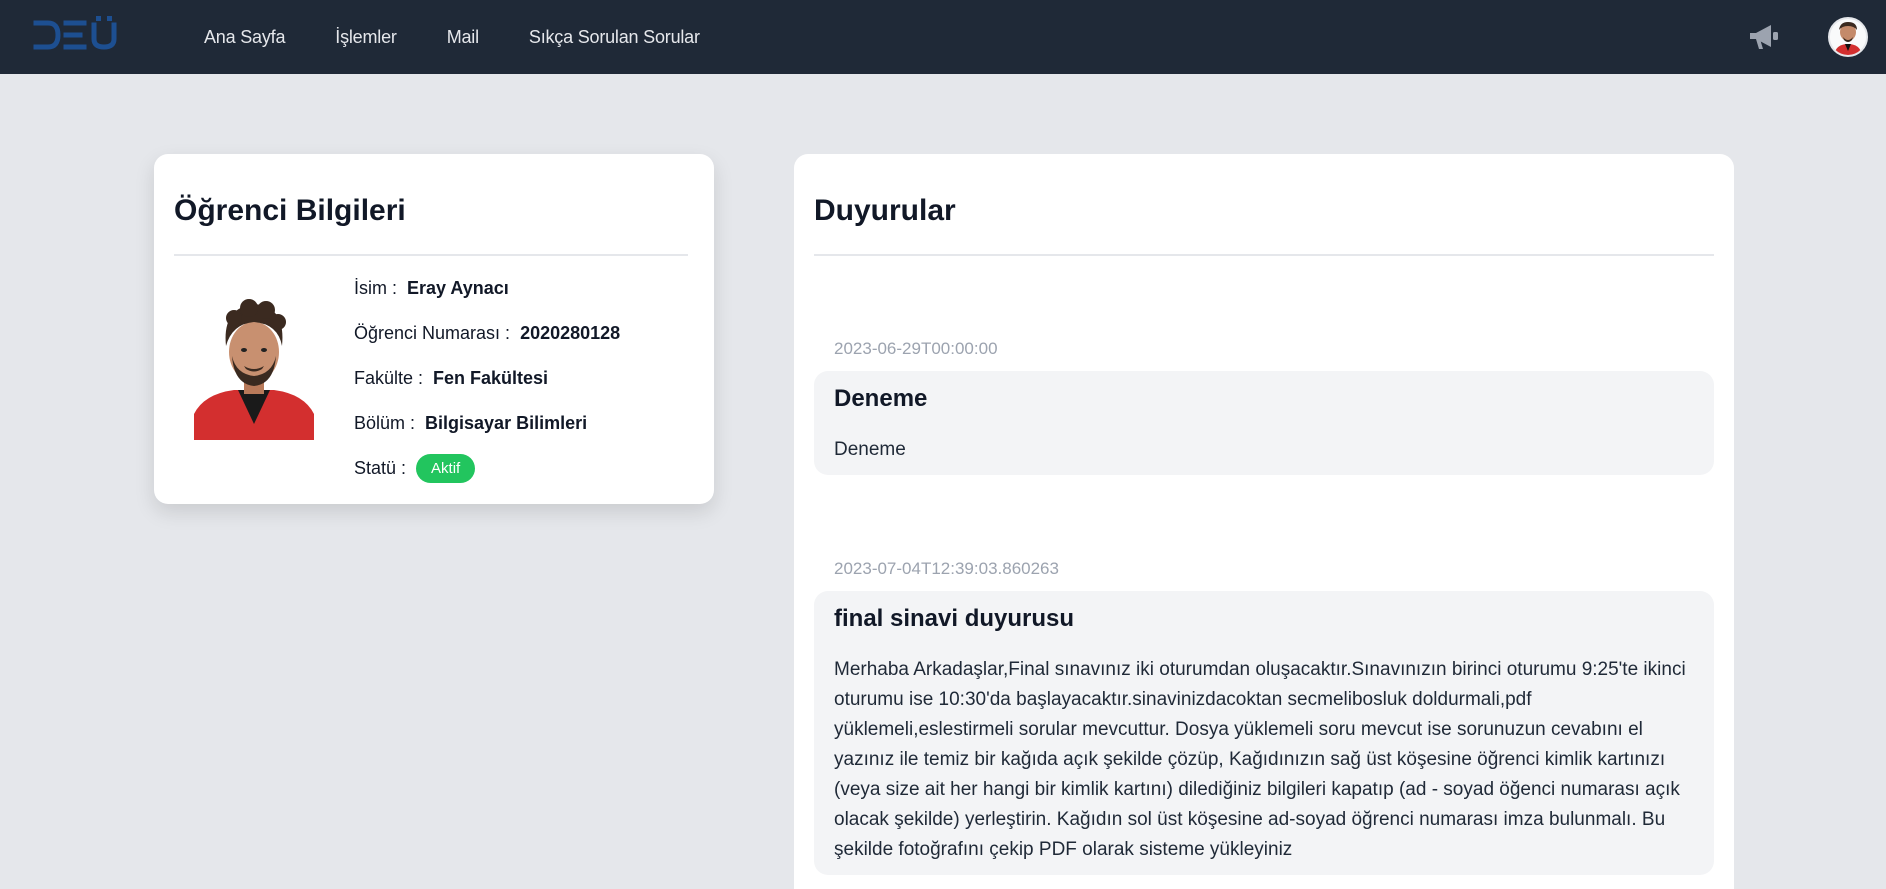  I want to click on info-value-name: Eray Aynacı, so click(458, 288).